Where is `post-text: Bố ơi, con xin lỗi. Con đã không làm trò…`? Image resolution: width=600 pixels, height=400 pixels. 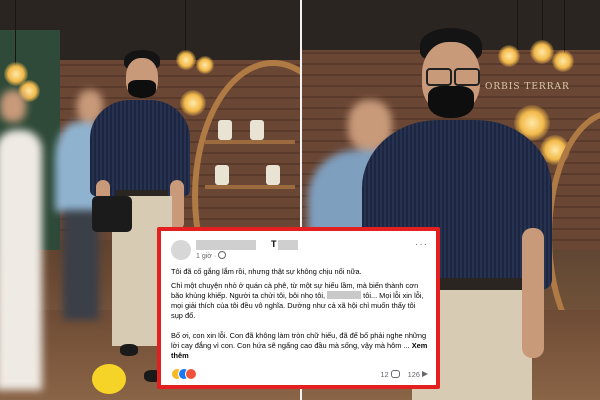 post-text: Bố ơi, con xin lỗi. Con đã không làm trò… is located at coordinates (299, 340).